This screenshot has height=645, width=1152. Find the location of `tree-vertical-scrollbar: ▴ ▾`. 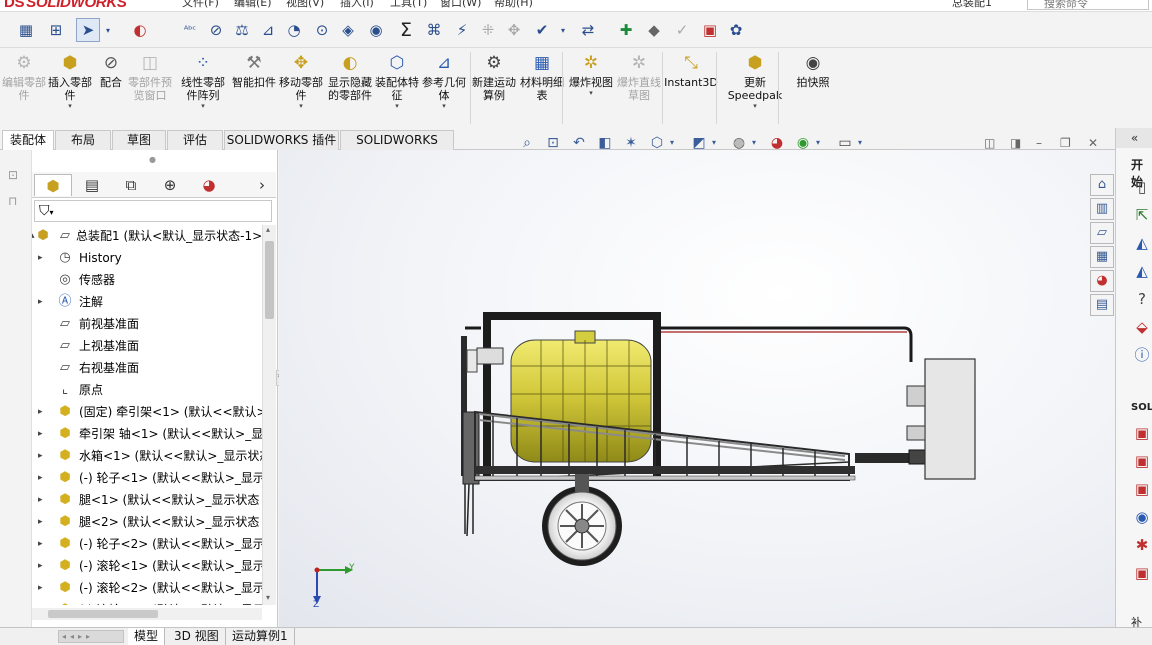

tree-vertical-scrollbar: ▴ ▾ is located at coordinates (269, 415).